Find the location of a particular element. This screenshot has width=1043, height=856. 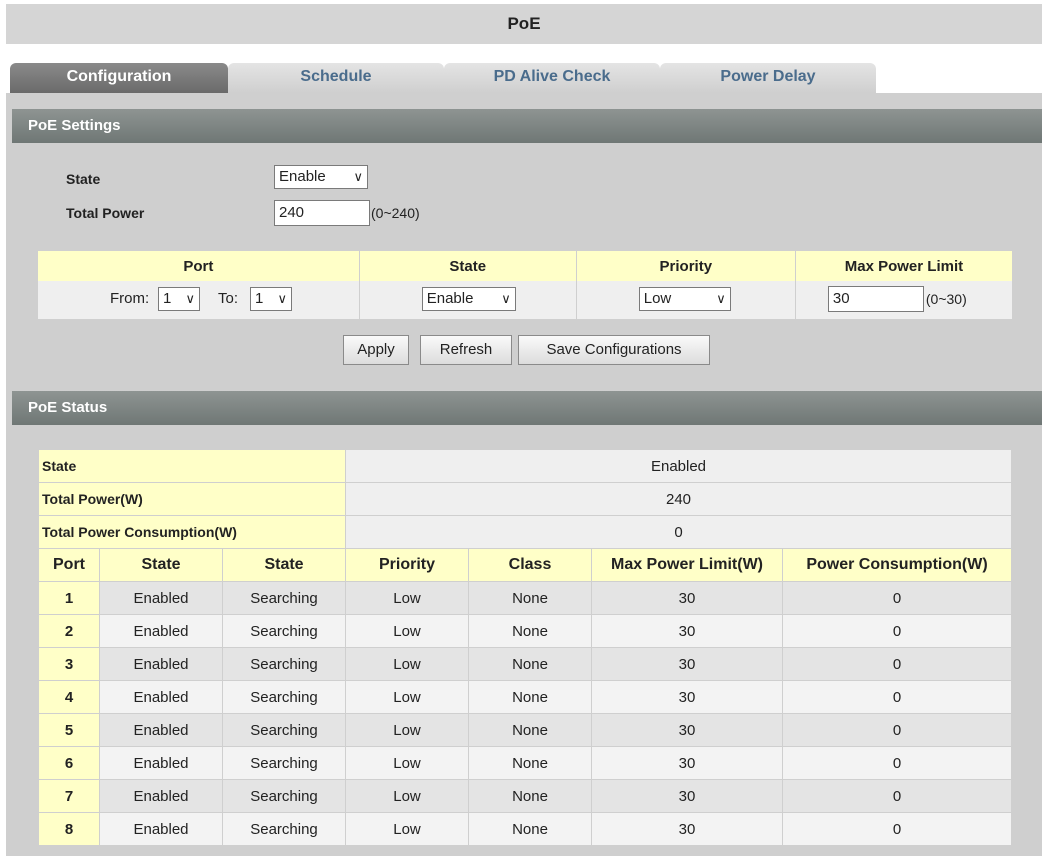

from-port-select: 1 ∨ is located at coordinates (179, 299).